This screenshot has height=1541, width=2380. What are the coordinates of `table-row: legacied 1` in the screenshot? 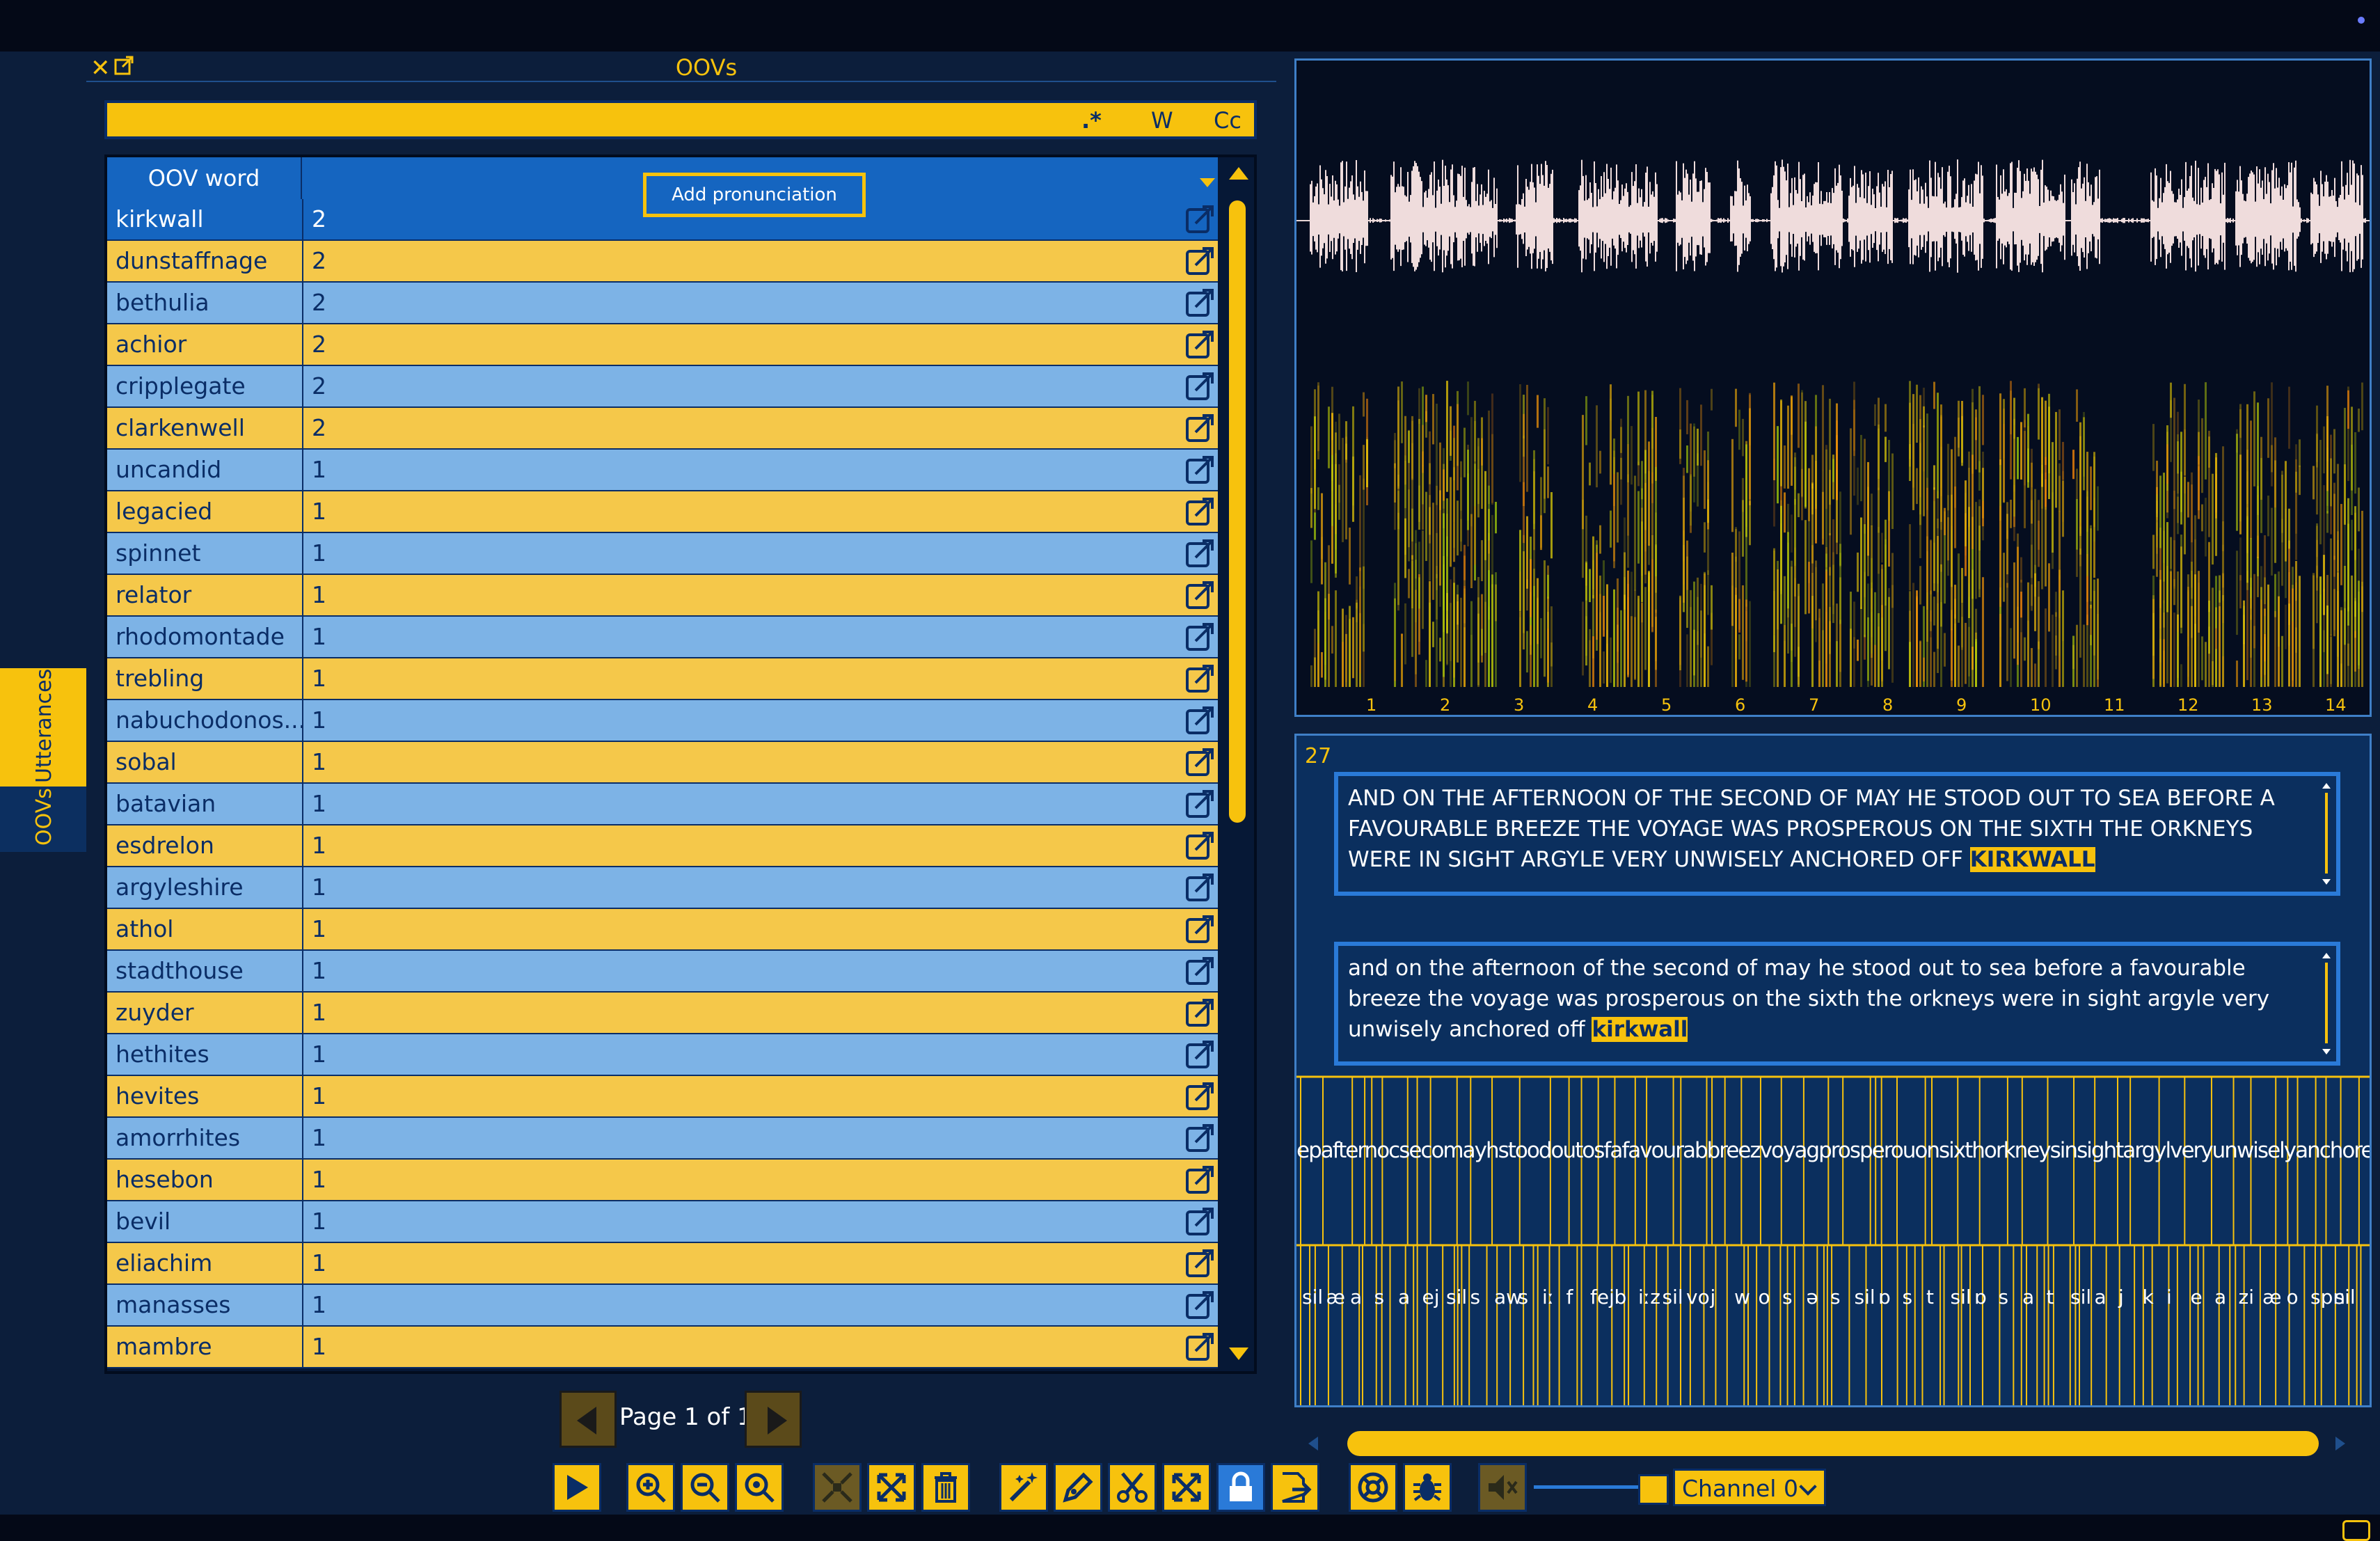 It's located at (662, 512).